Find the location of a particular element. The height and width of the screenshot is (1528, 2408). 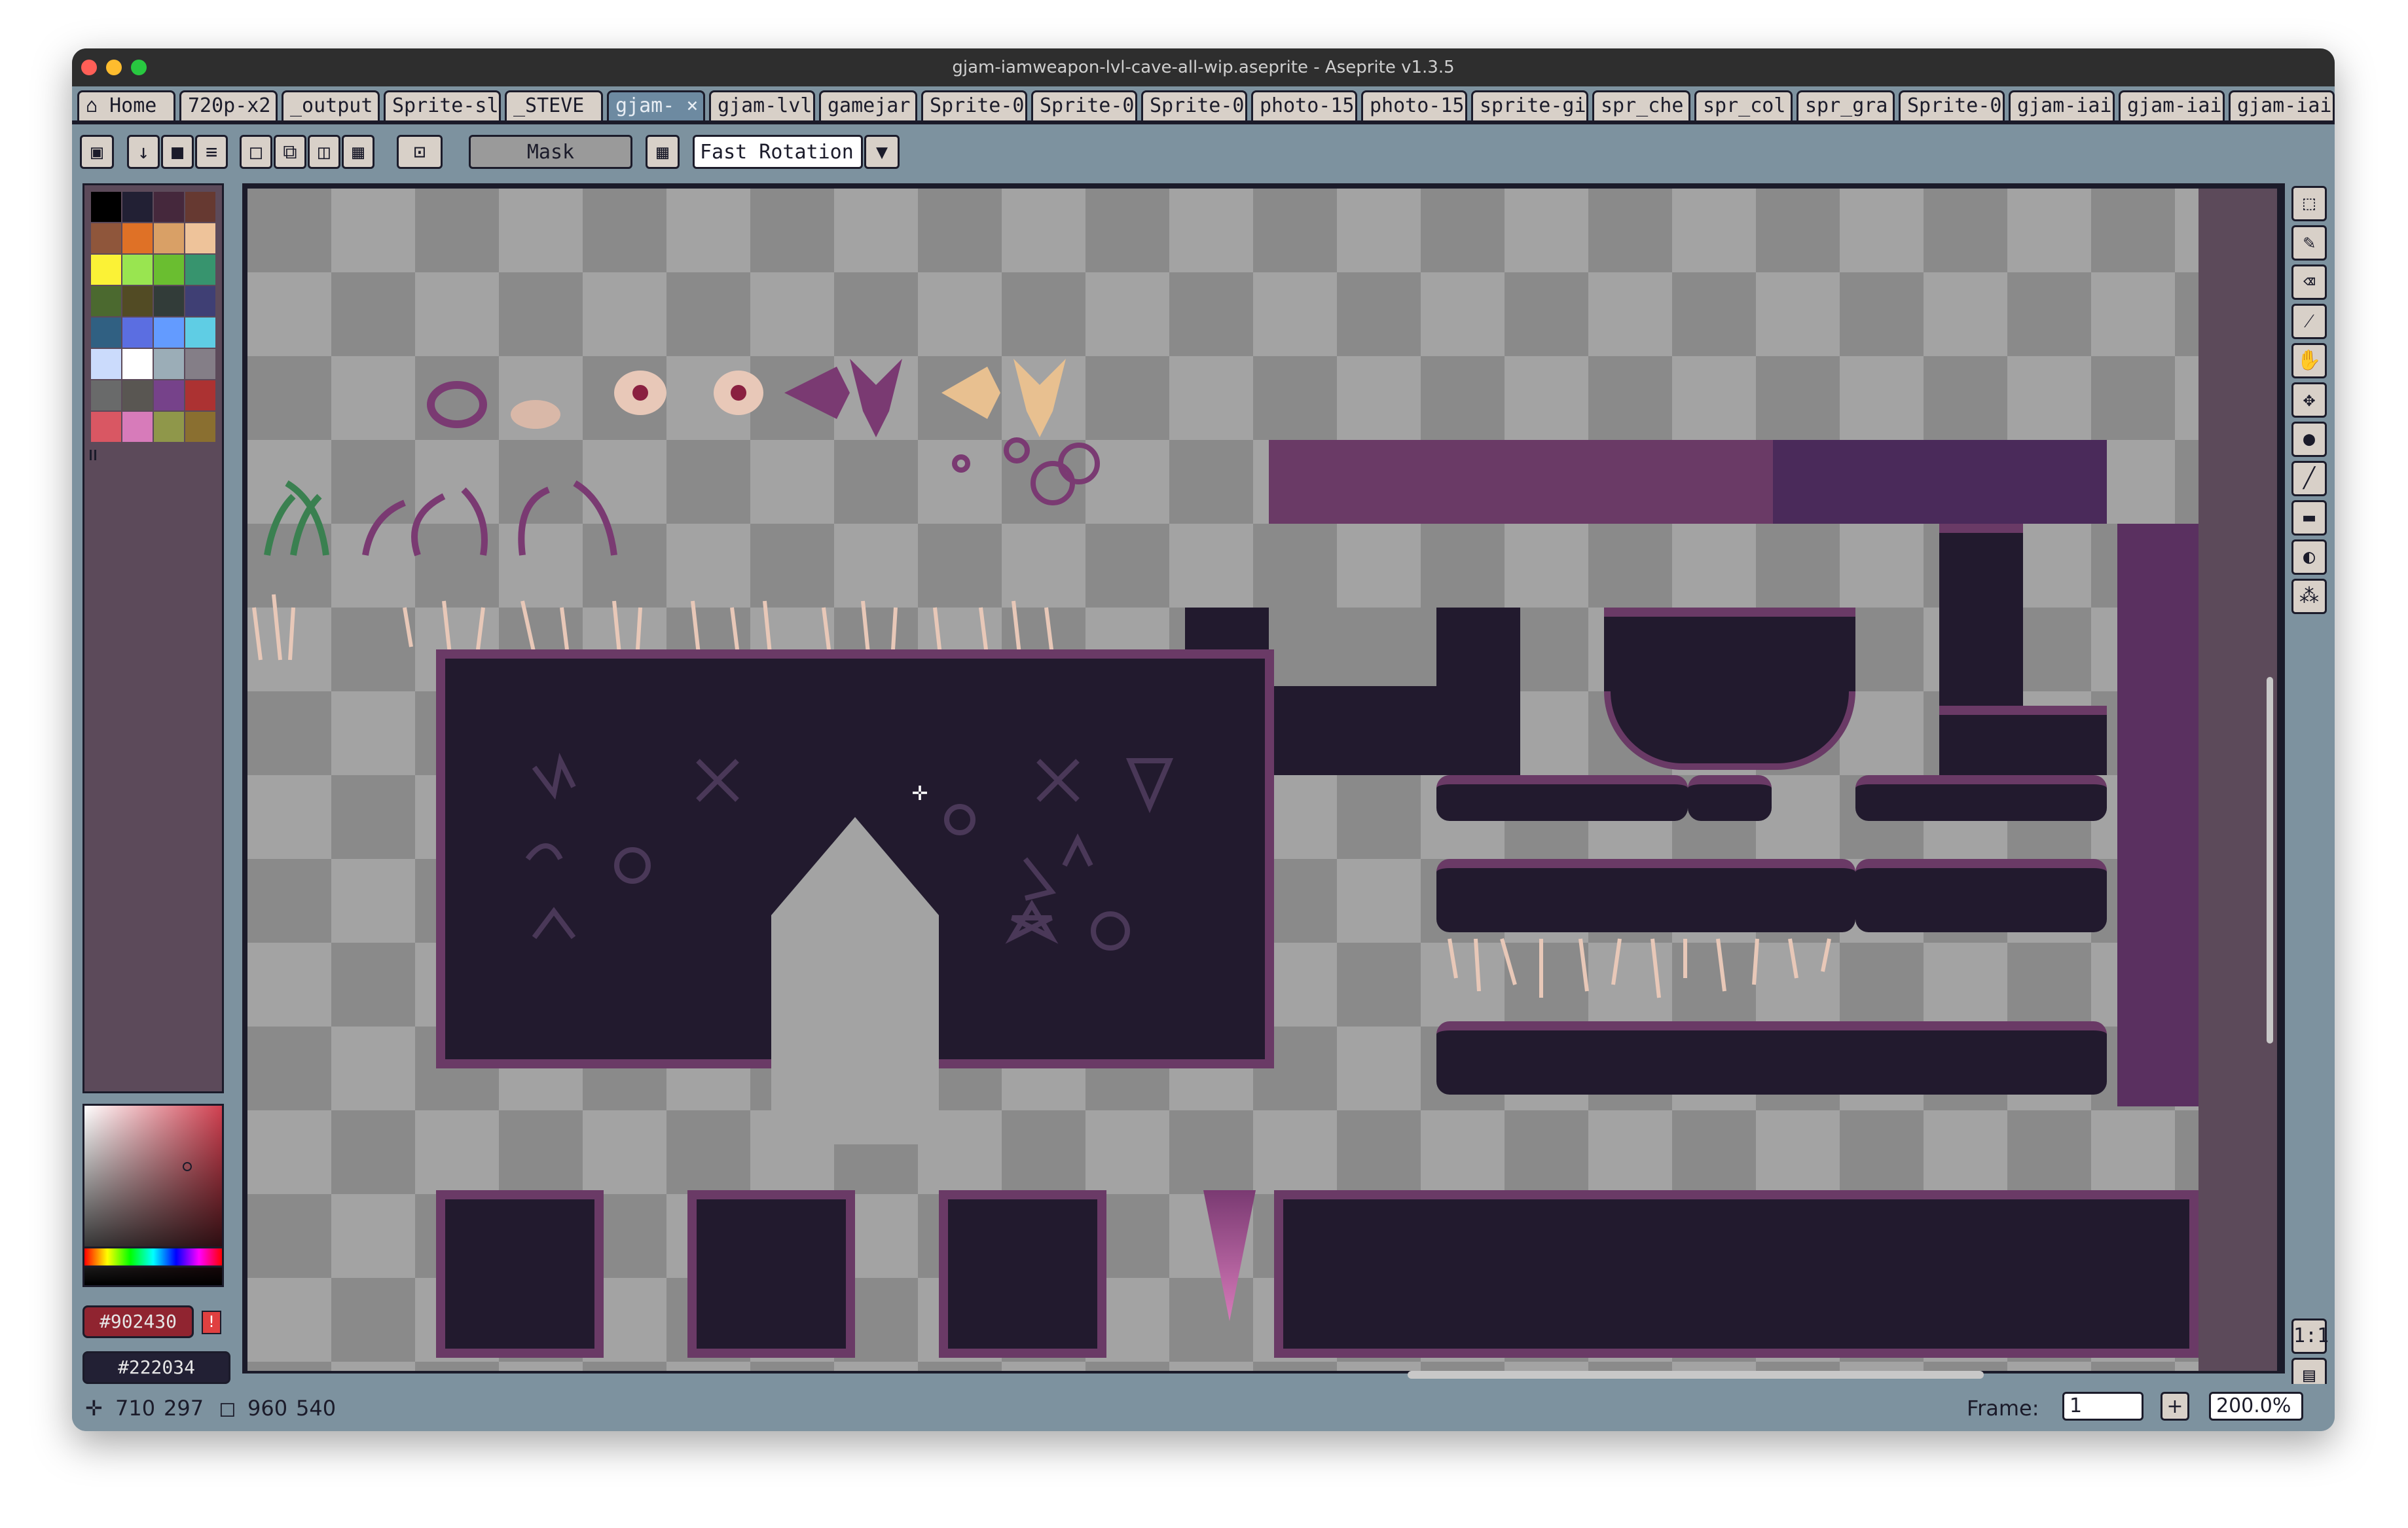

pencil-icon: ✎ is located at coordinates (2309, 243).